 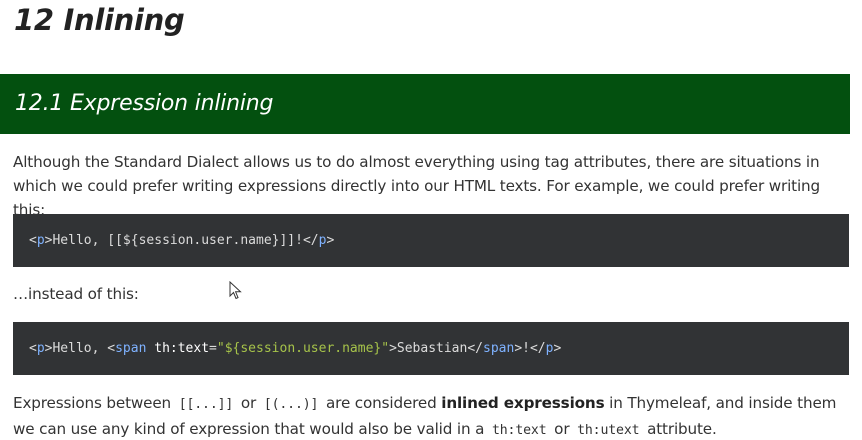 I want to click on code-attribute: th:text, so click(x=182, y=348).